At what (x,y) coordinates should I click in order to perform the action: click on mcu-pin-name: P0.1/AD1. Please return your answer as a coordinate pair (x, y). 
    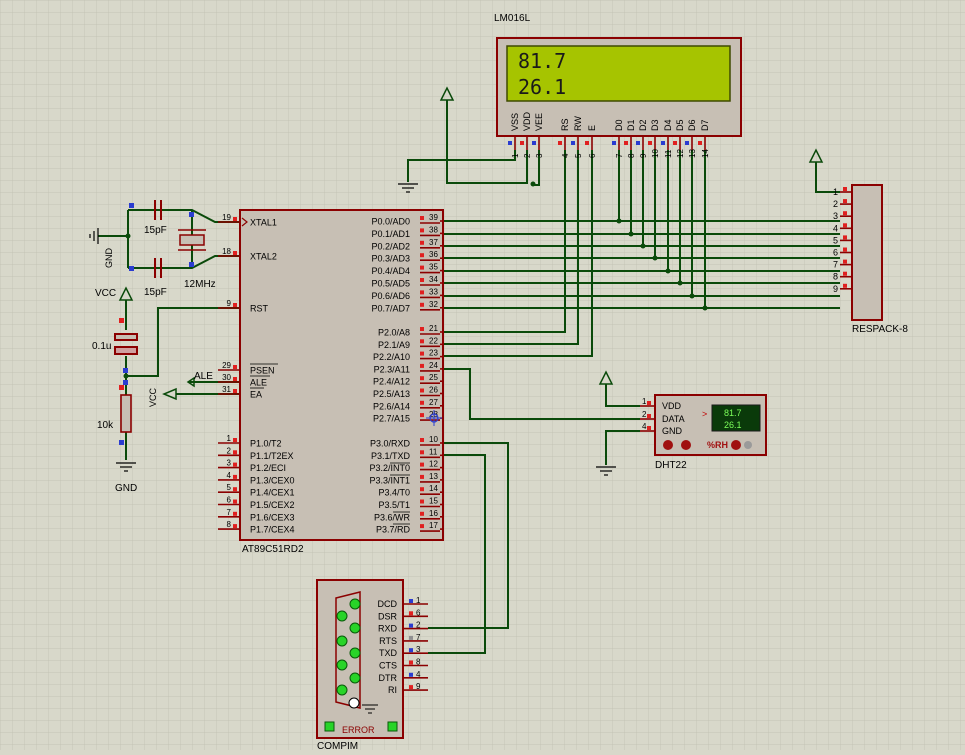
    Looking at the image, I should click on (390, 234).